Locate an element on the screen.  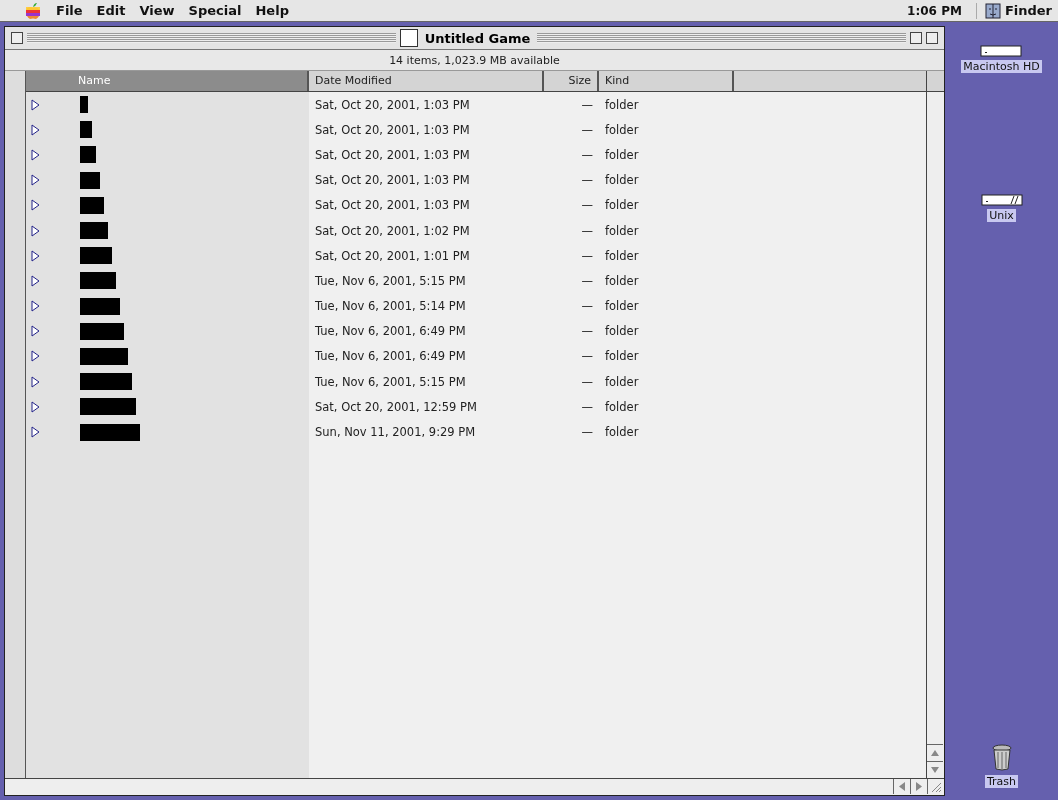
menu-item: Help is located at coordinates (272, 10).